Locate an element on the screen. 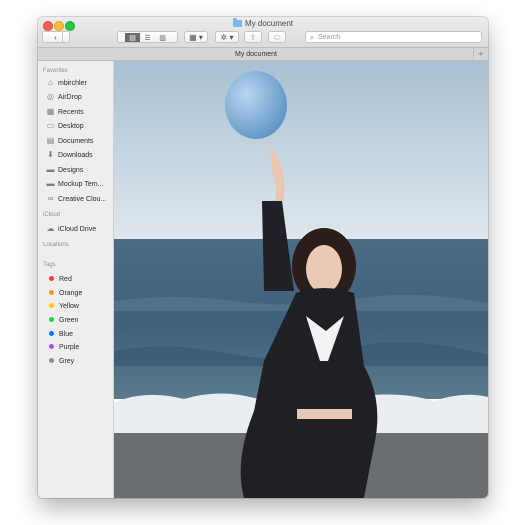  downloads-icon: ⬇ is located at coordinates (50, 154).